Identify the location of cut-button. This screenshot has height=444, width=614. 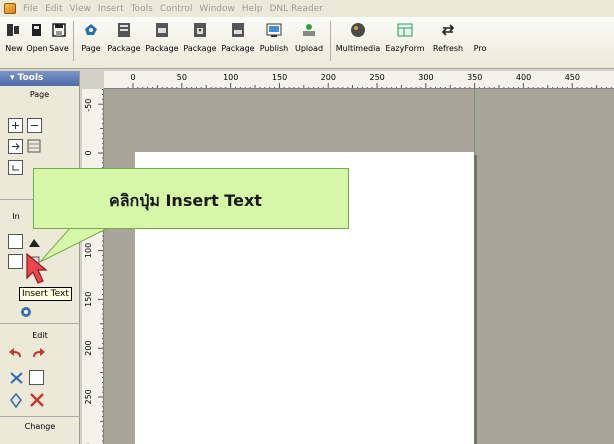
(16, 379).